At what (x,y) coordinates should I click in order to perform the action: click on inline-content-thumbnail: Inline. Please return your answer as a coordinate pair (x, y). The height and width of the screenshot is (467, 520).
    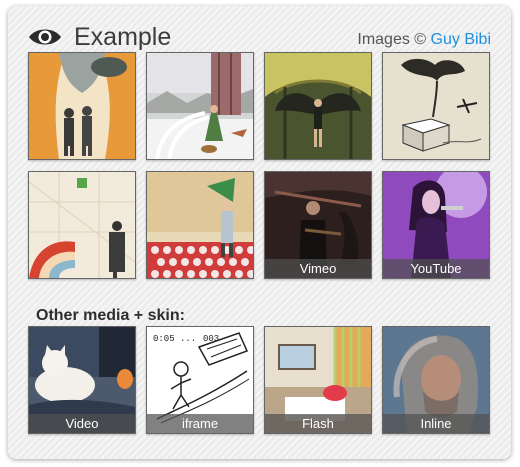
    Looking at the image, I should click on (436, 380).